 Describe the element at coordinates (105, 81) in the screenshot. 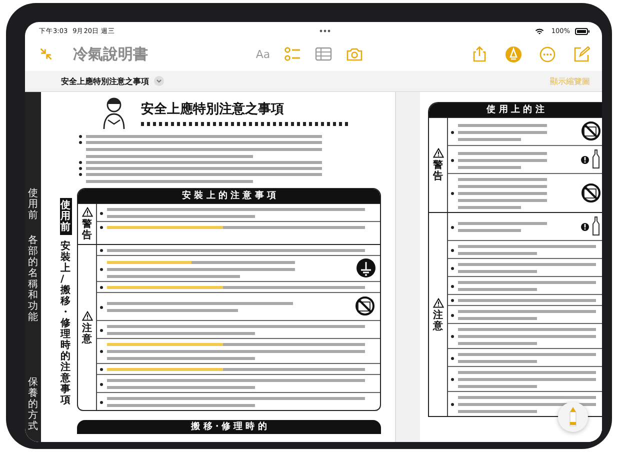

I see `attachment-title: 安全上應特別注意之事項` at that location.